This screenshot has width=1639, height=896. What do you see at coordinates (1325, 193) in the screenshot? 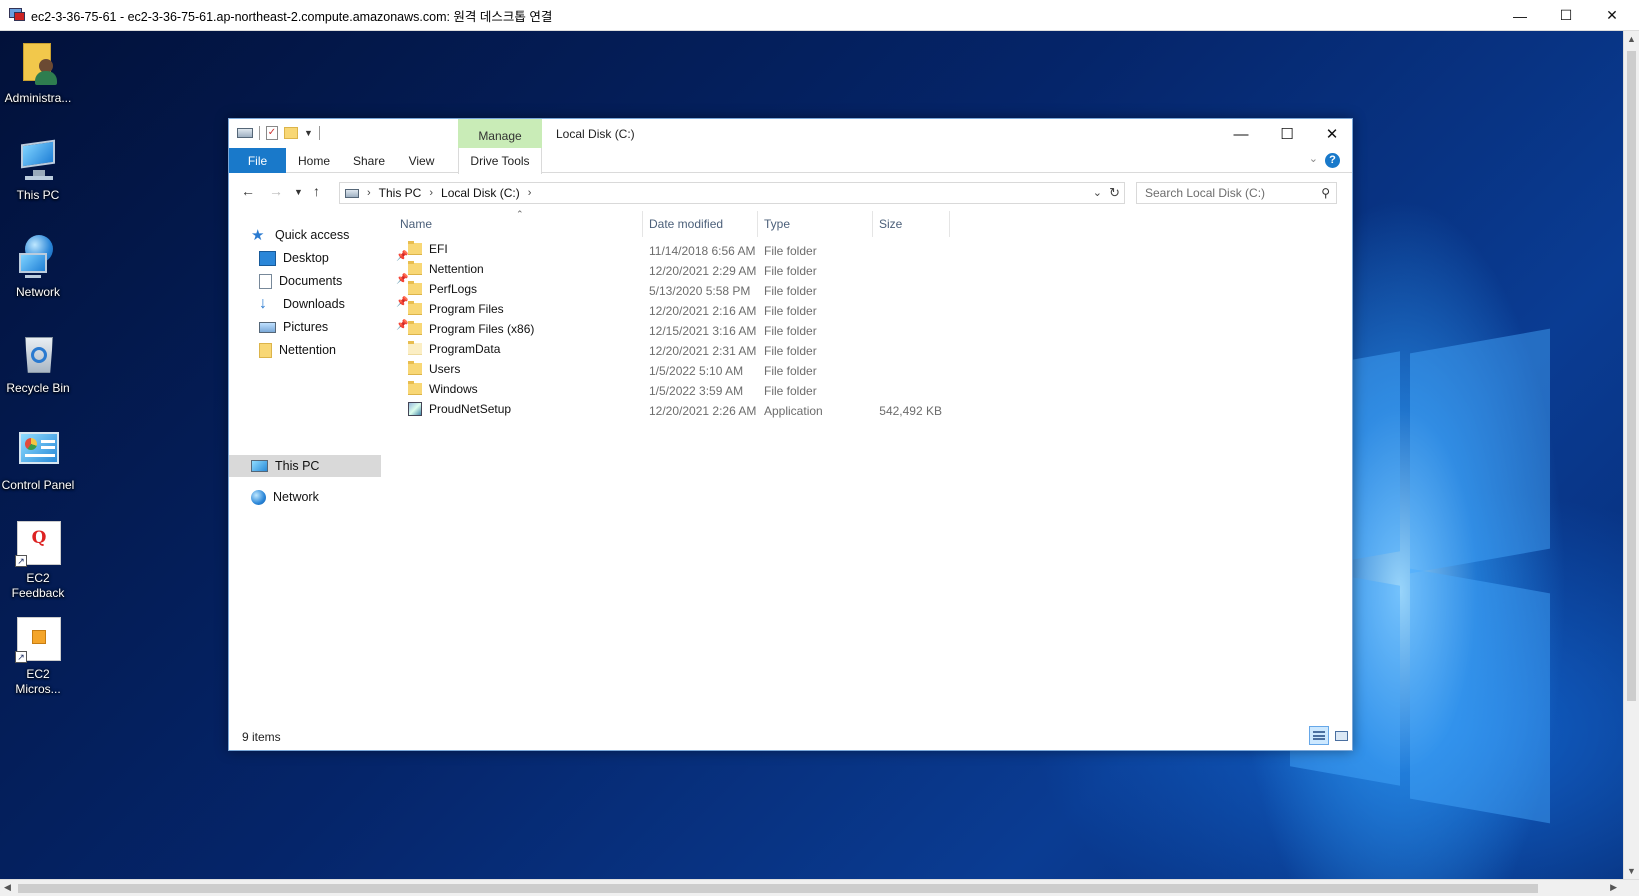
I see `search-icon: ⚲` at bounding box center [1325, 193].